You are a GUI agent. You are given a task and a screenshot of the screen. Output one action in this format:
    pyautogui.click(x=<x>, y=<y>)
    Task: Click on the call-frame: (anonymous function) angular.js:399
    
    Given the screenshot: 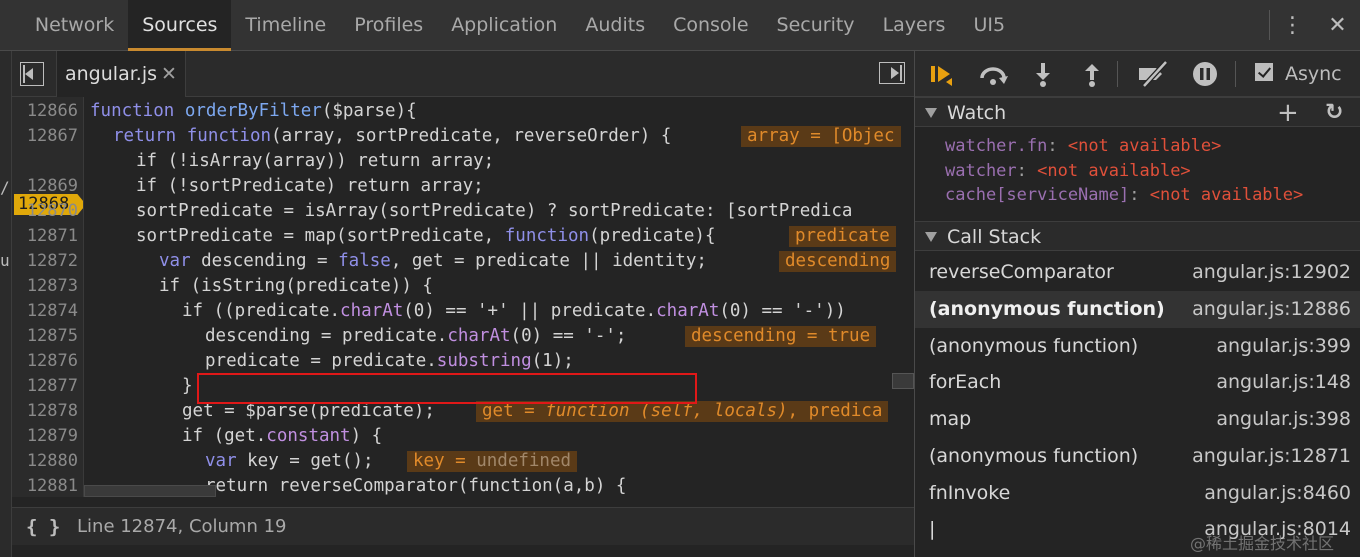 What is the action you would take?
    pyautogui.click(x=1137, y=346)
    